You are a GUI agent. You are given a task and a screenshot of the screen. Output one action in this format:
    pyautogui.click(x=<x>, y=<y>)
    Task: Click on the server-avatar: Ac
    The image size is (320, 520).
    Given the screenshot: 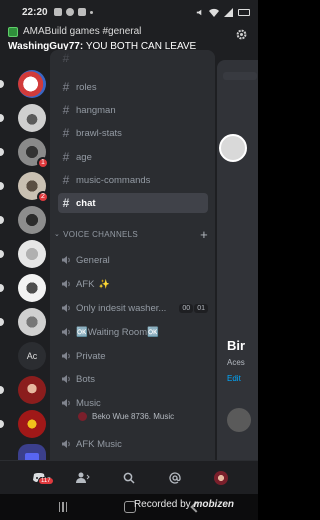 What is the action you would take?
    pyautogui.click(x=32, y=356)
    